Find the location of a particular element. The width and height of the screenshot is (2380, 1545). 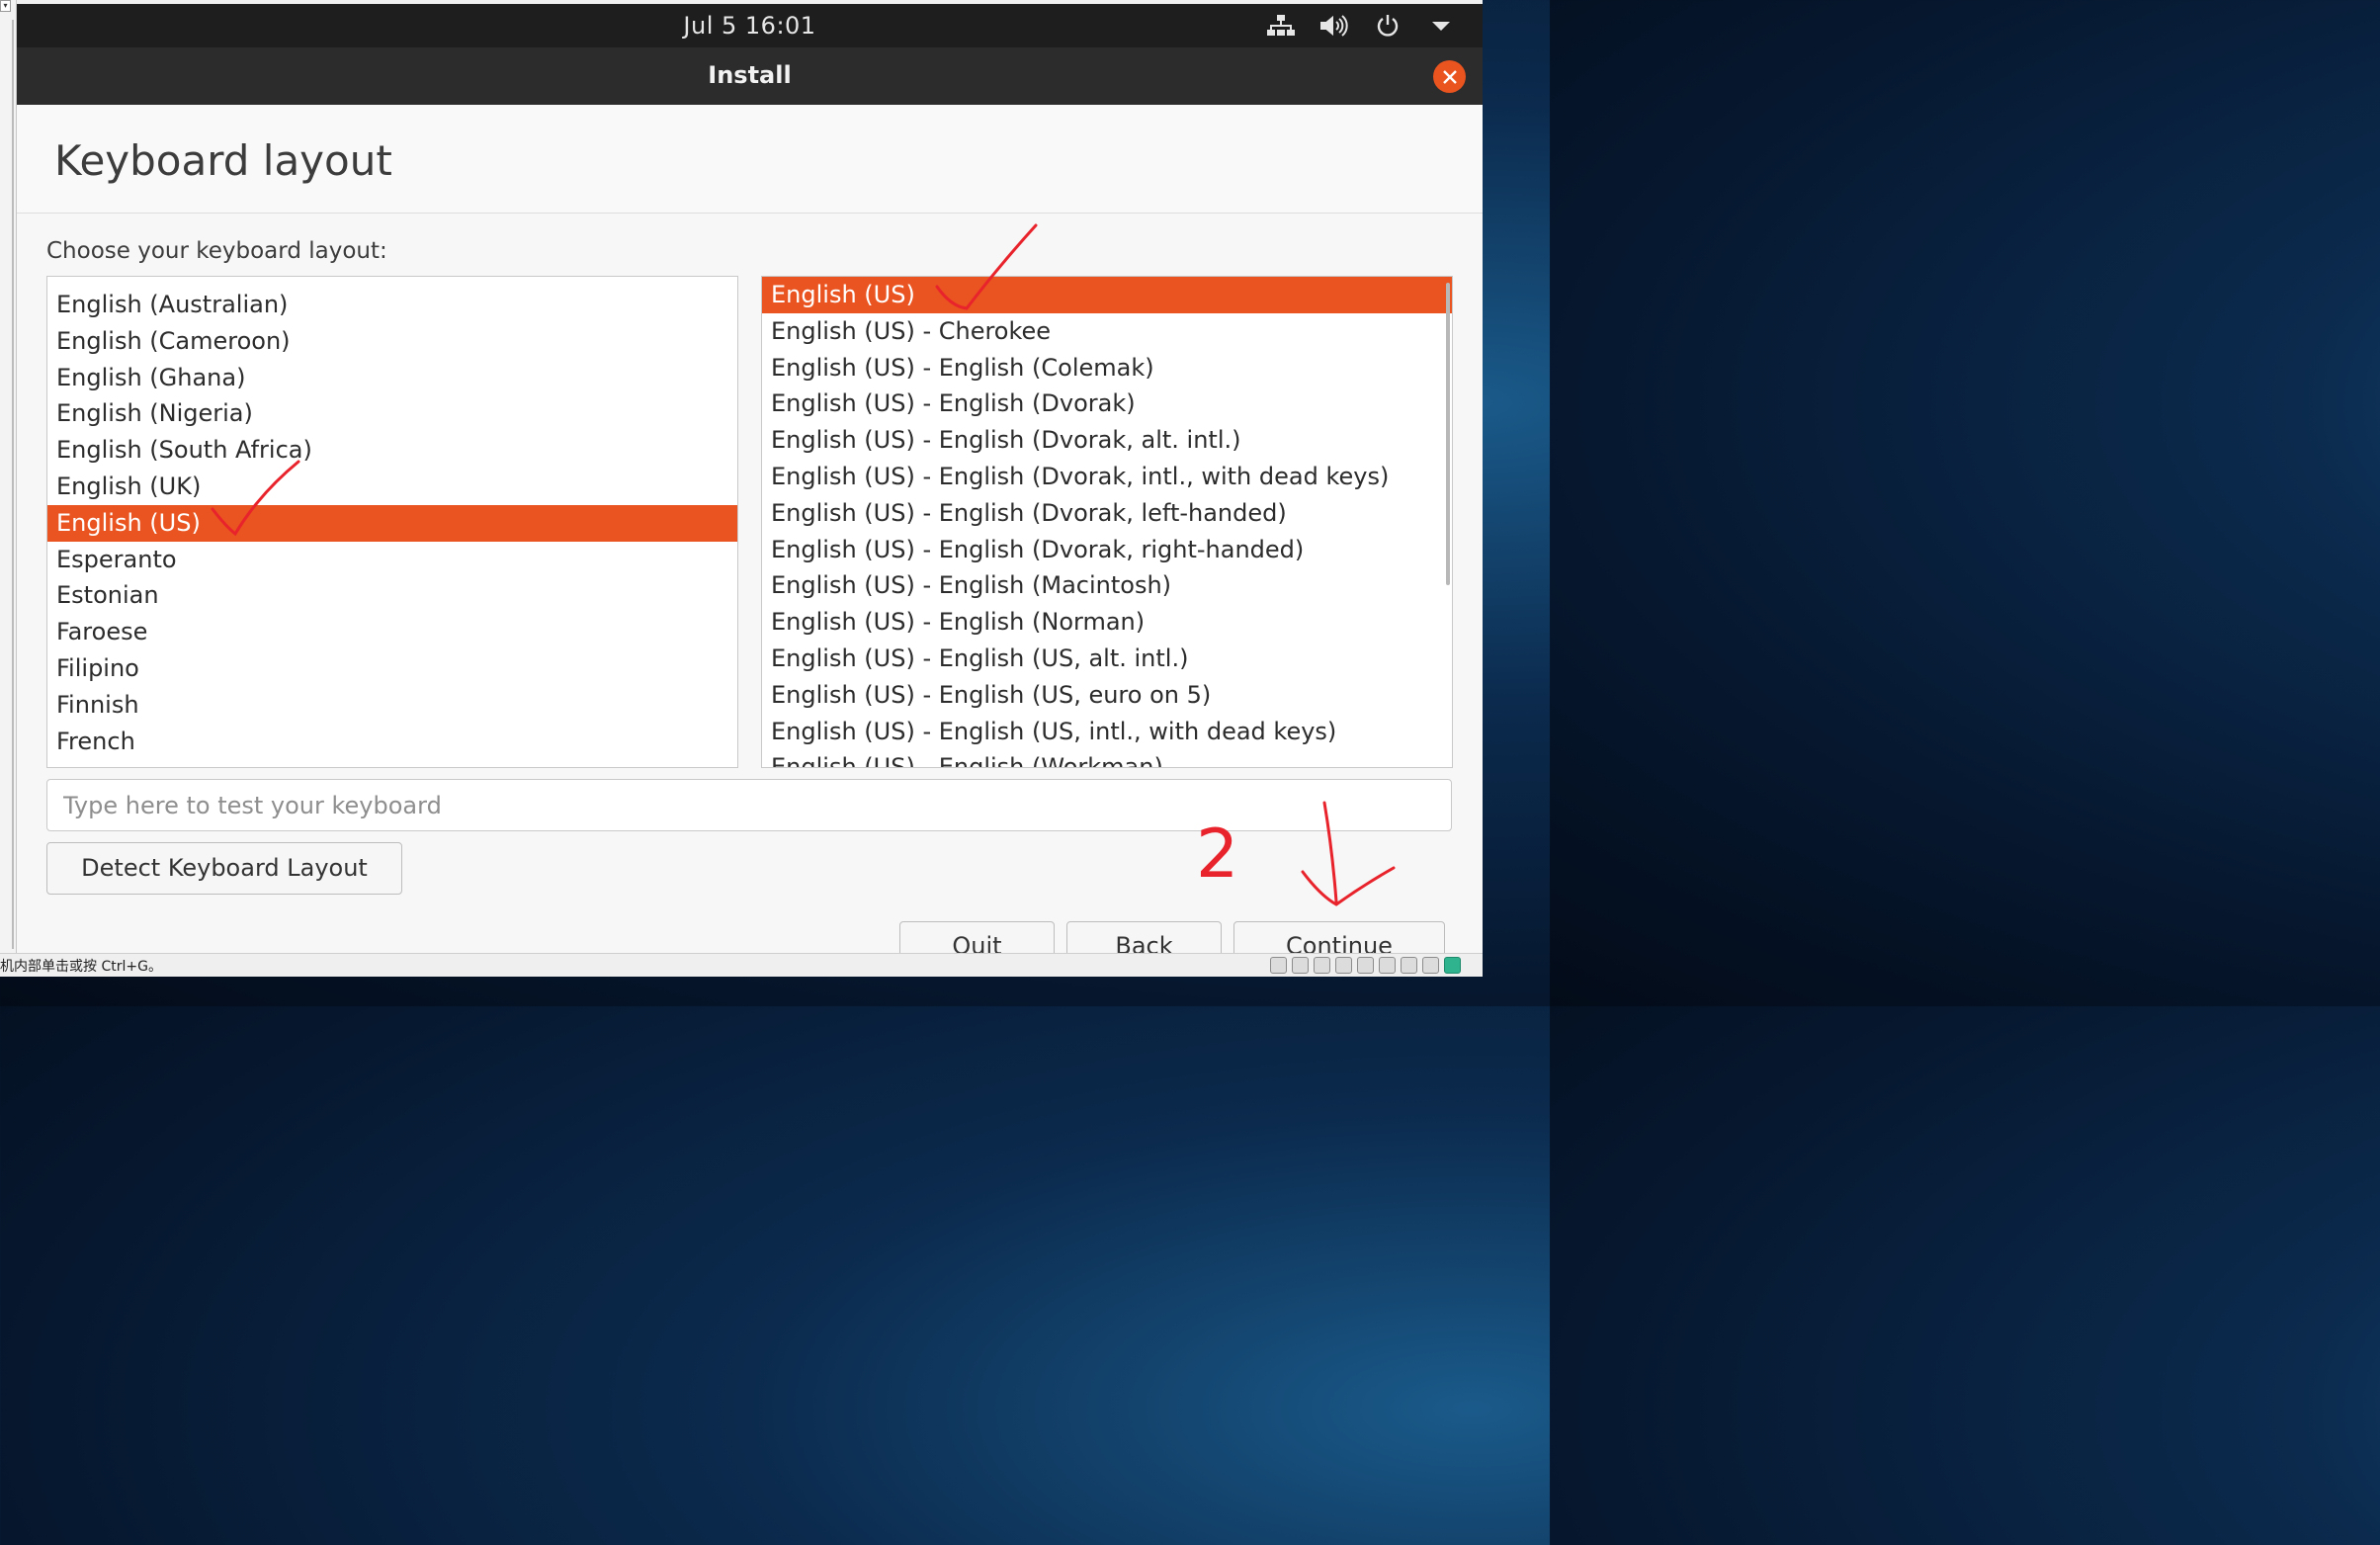

layout-list-item: English (US) is located at coordinates (392, 523).